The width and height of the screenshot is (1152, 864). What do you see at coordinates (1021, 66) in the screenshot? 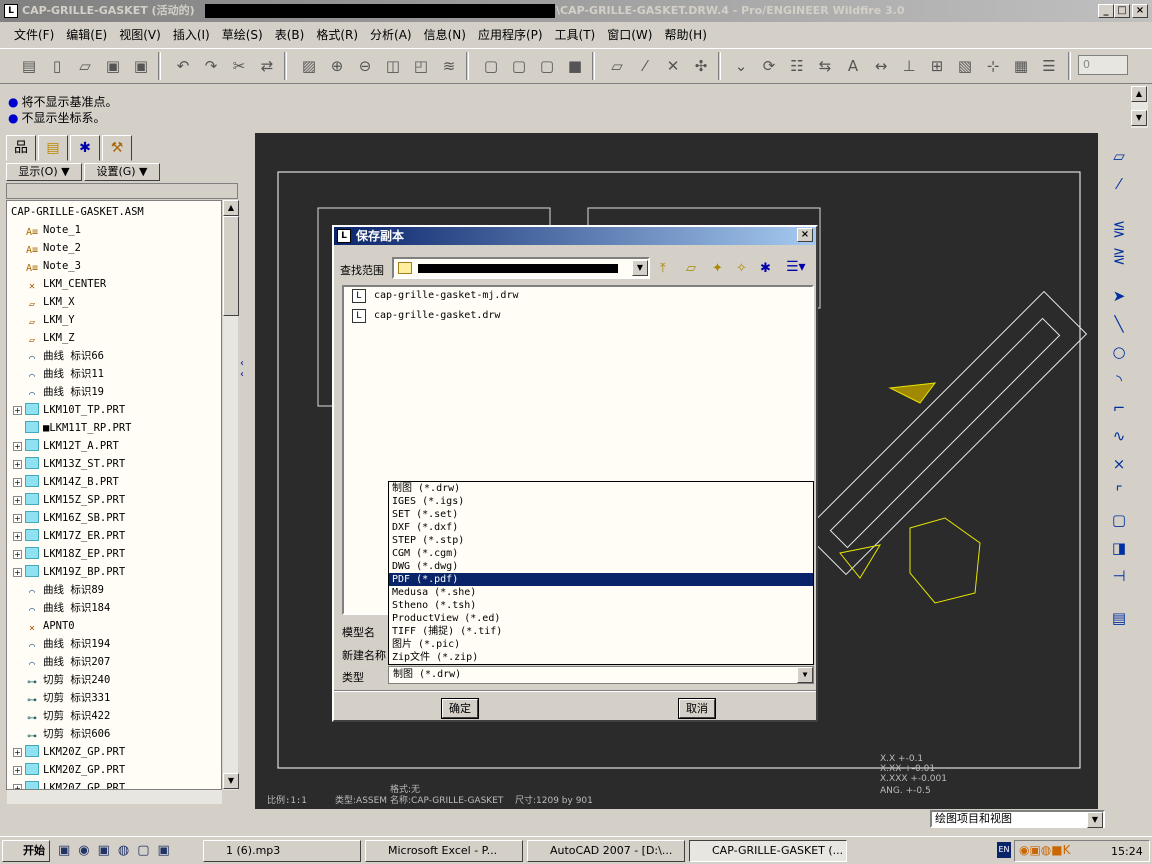
I see `table2-icon: ▦` at bounding box center [1021, 66].